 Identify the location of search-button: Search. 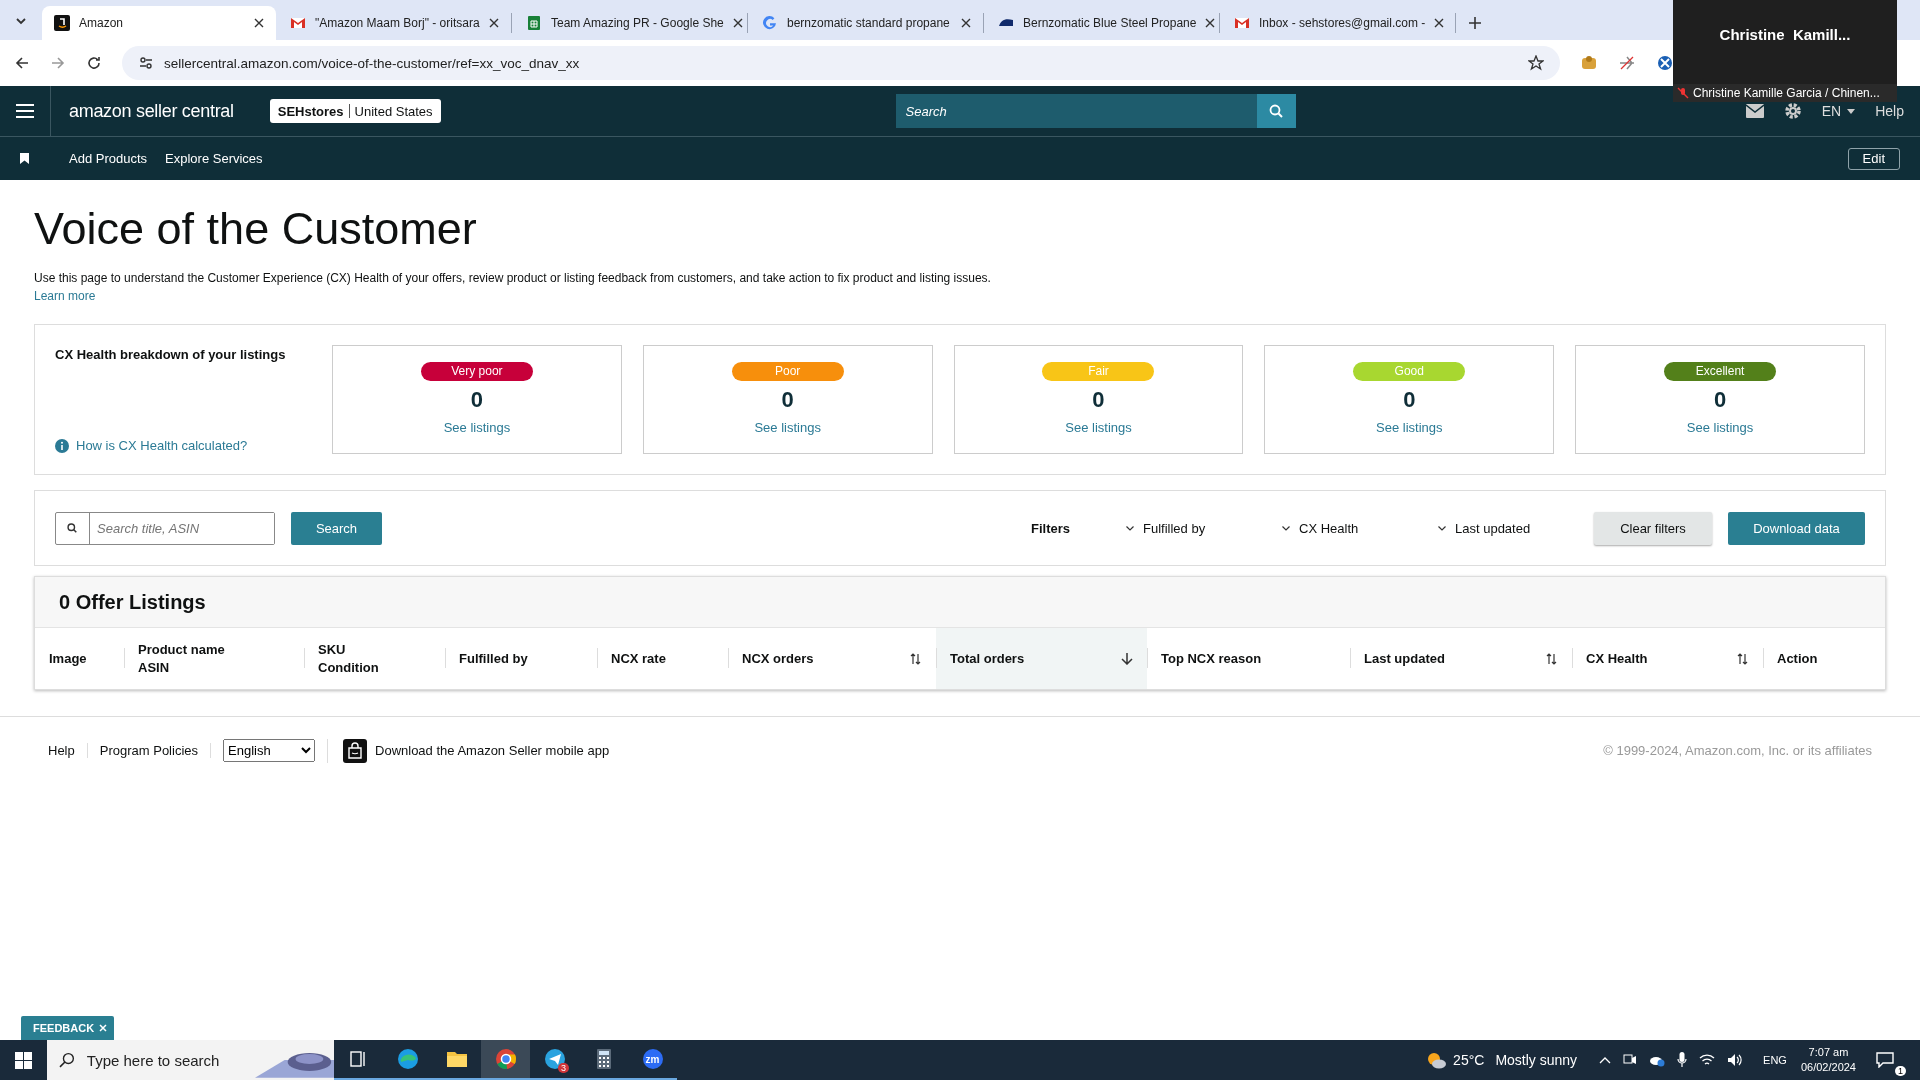
(336, 528).